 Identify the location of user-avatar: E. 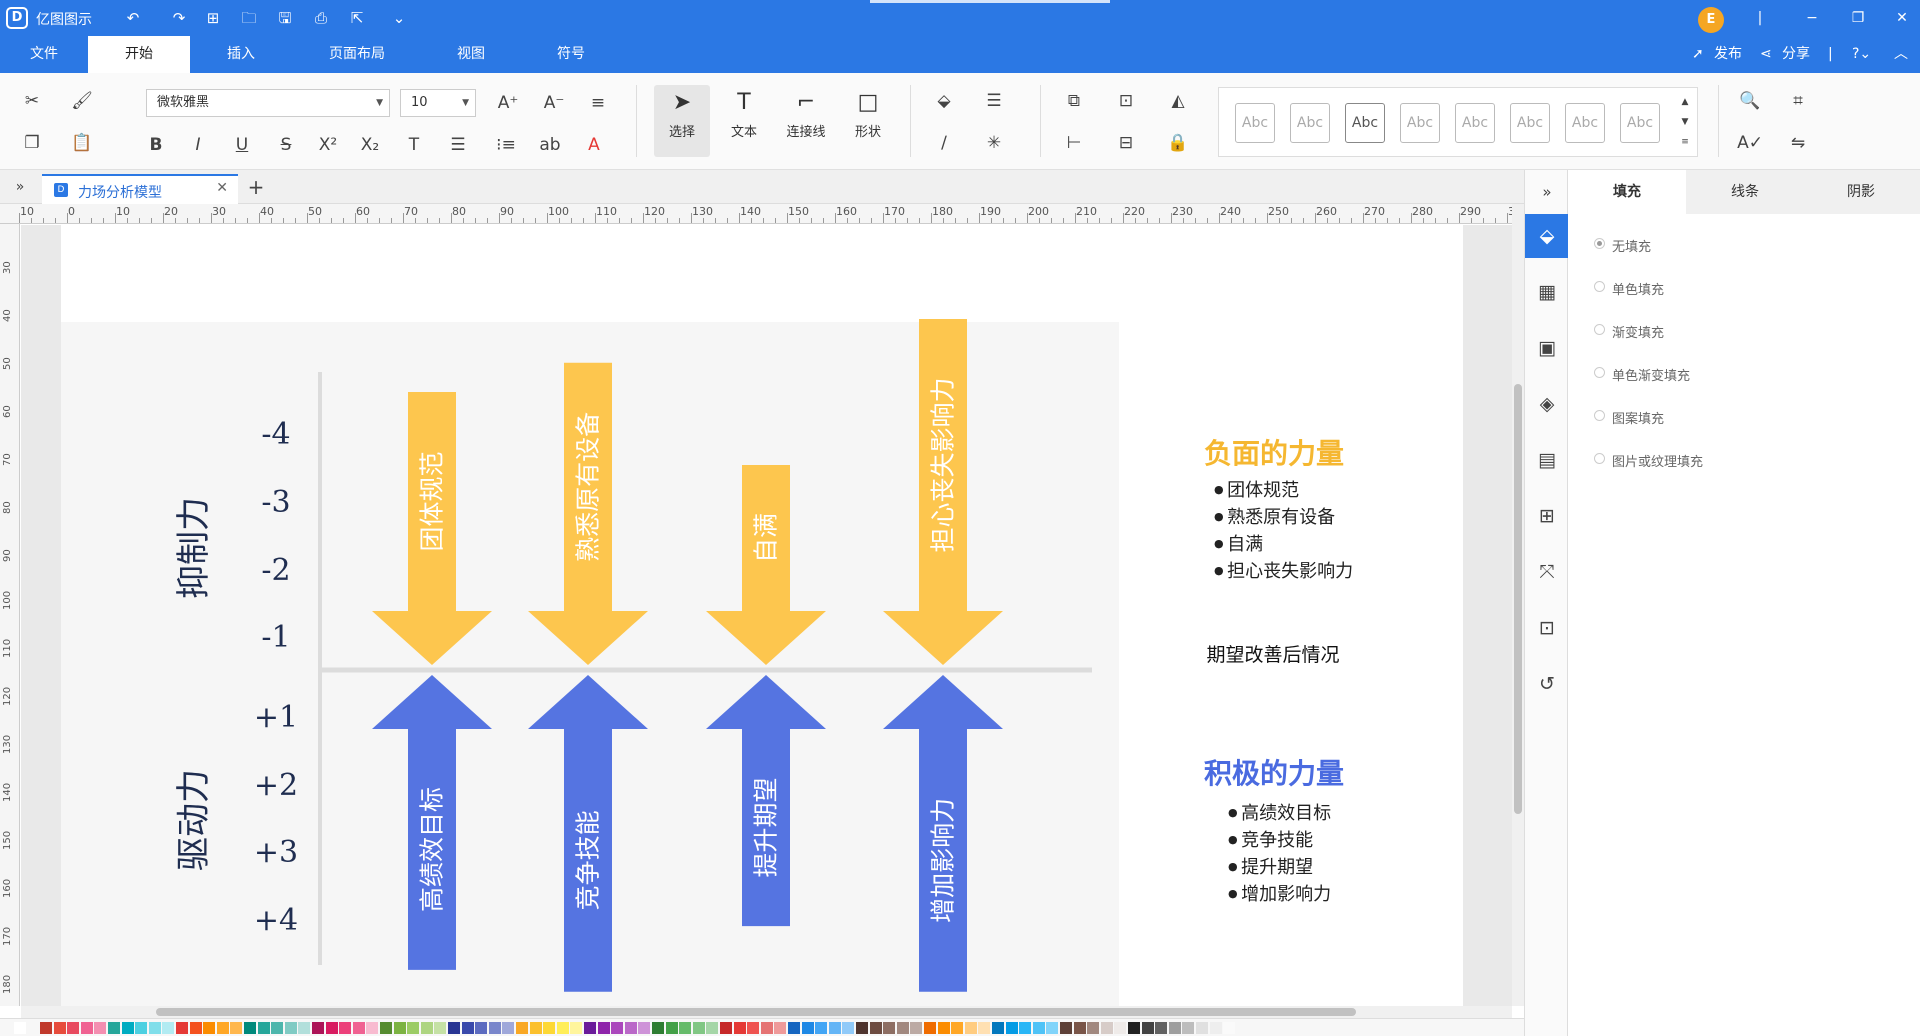
(1711, 20).